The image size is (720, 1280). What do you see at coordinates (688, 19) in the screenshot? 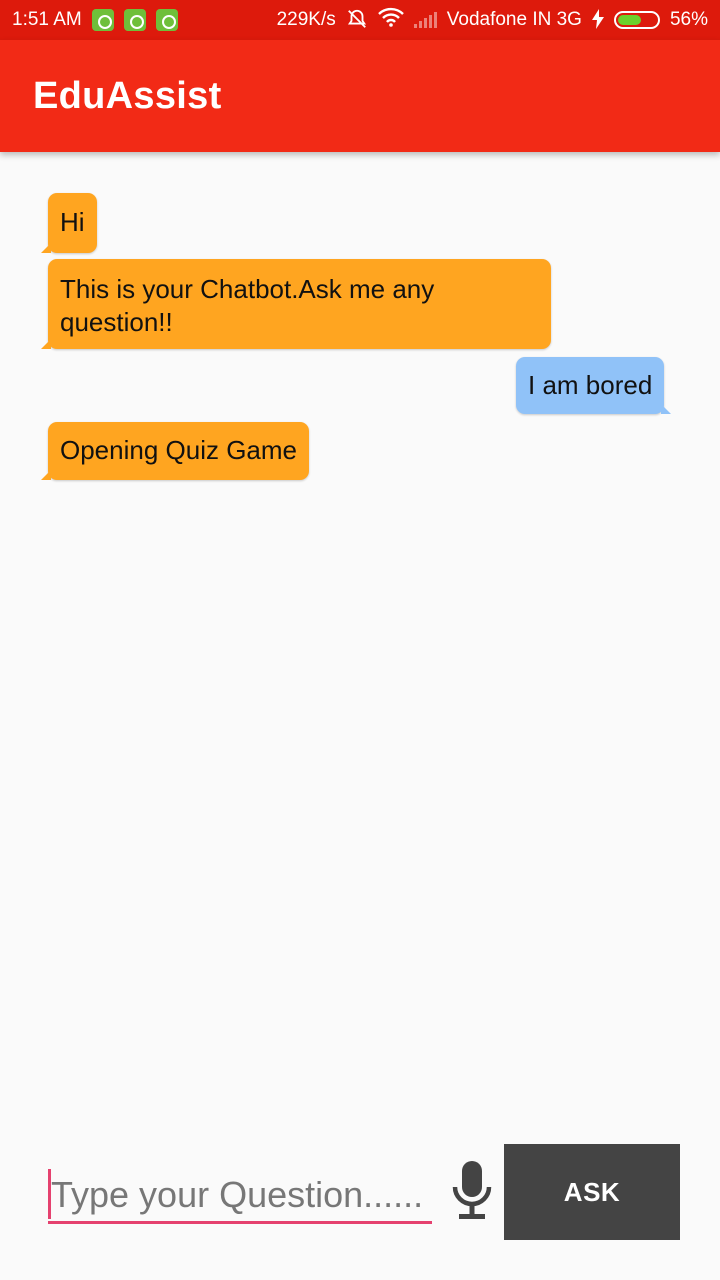
I see `battery-percent: 56%` at bounding box center [688, 19].